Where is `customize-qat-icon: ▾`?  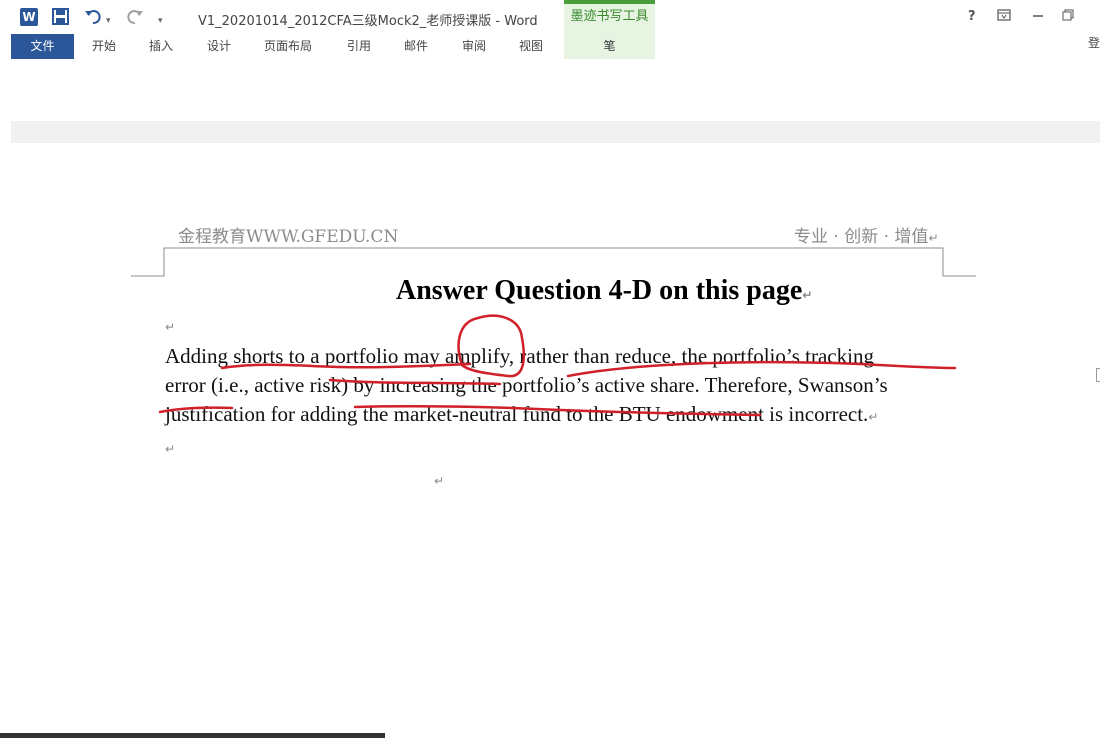
customize-qat-icon: ▾ is located at coordinates (160, 21).